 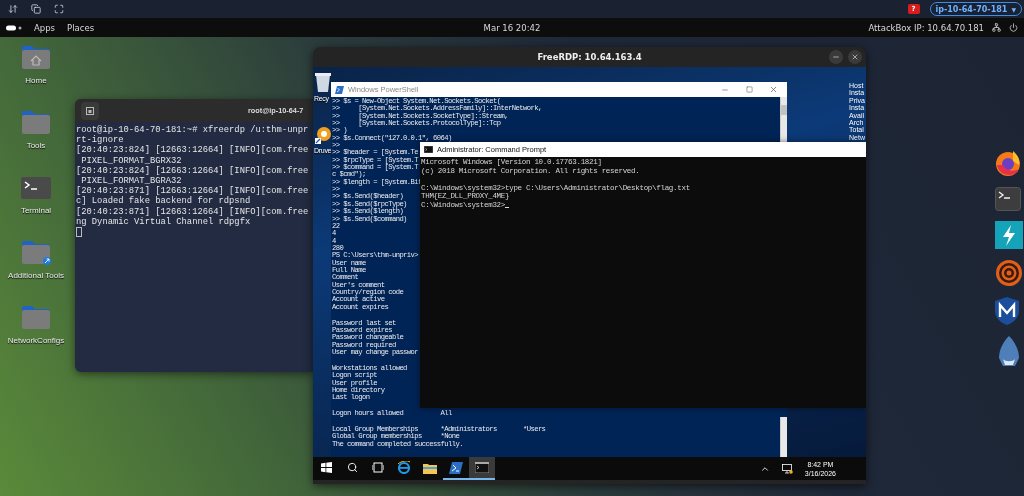 What do you see at coordinates (59, 9) in the screenshot?
I see `fullscreen-icon` at bounding box center [59, 9].